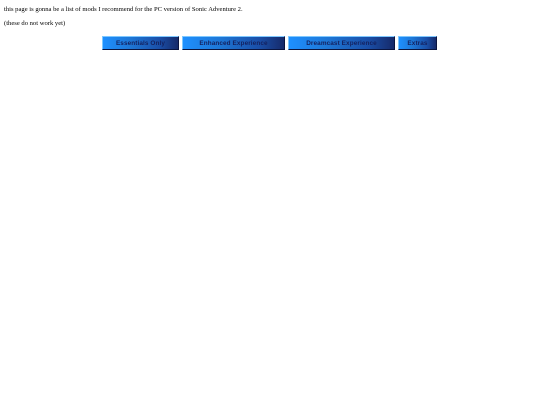  What do you see at coordinates (233, 43) in the screenshot?
I see `enhanced-experience-button: Enhanced Experience` at bounding box center [233, 43].